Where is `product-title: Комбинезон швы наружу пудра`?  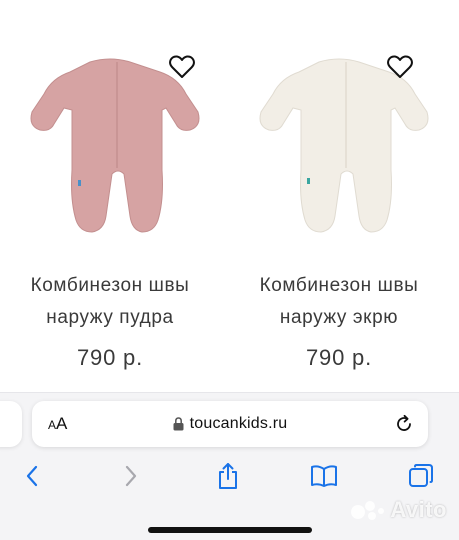 product-title: Комбинезон швы наружу пудра is located at coordinates (110, 302).